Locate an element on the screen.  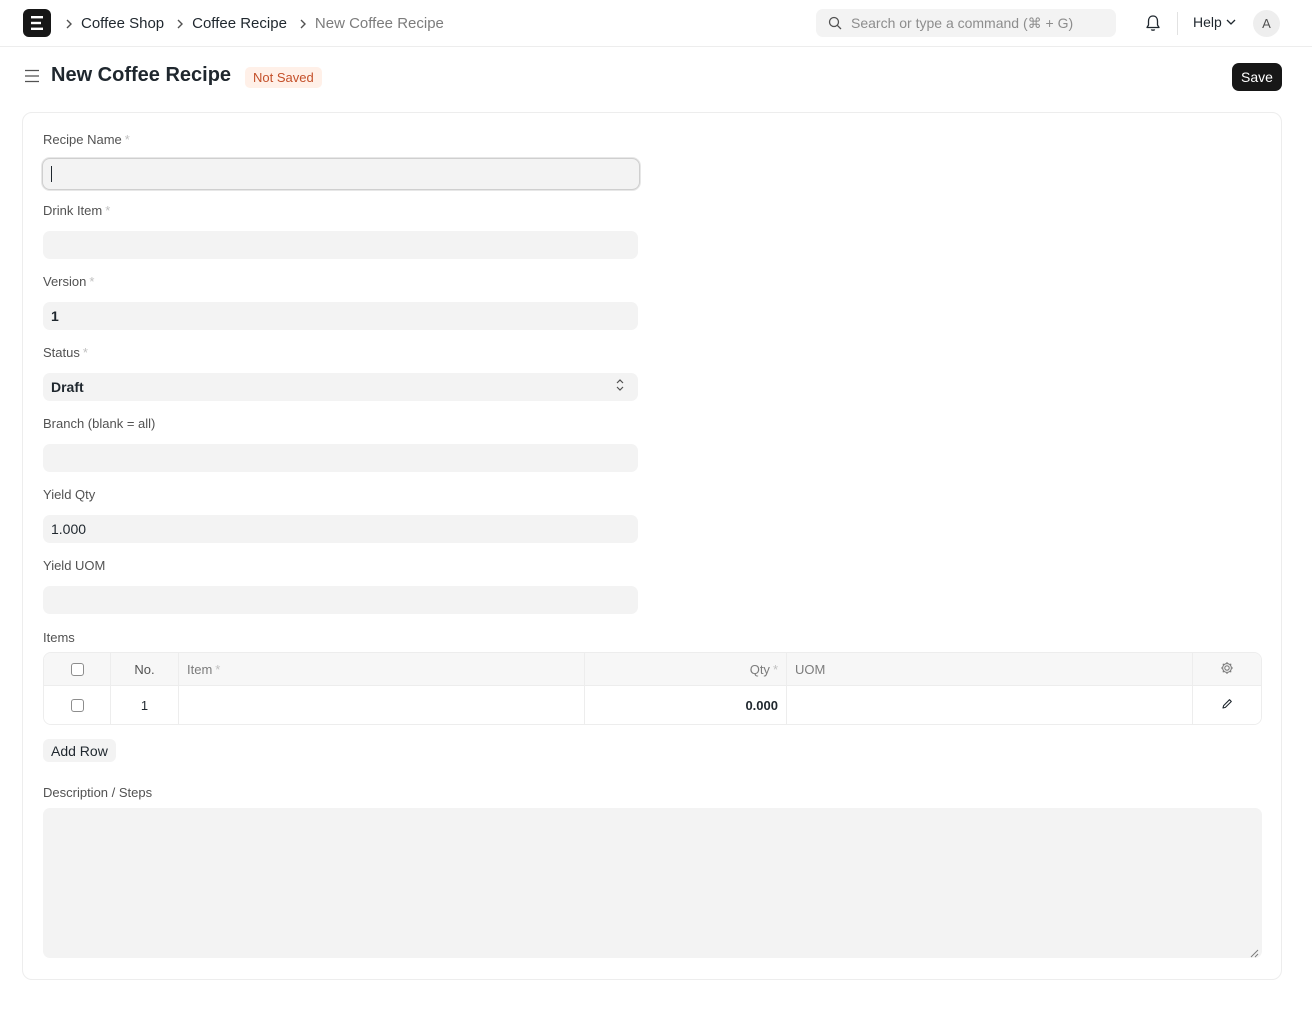
yield-uom-field: Yield UOM is located at coordinates (340, 586).